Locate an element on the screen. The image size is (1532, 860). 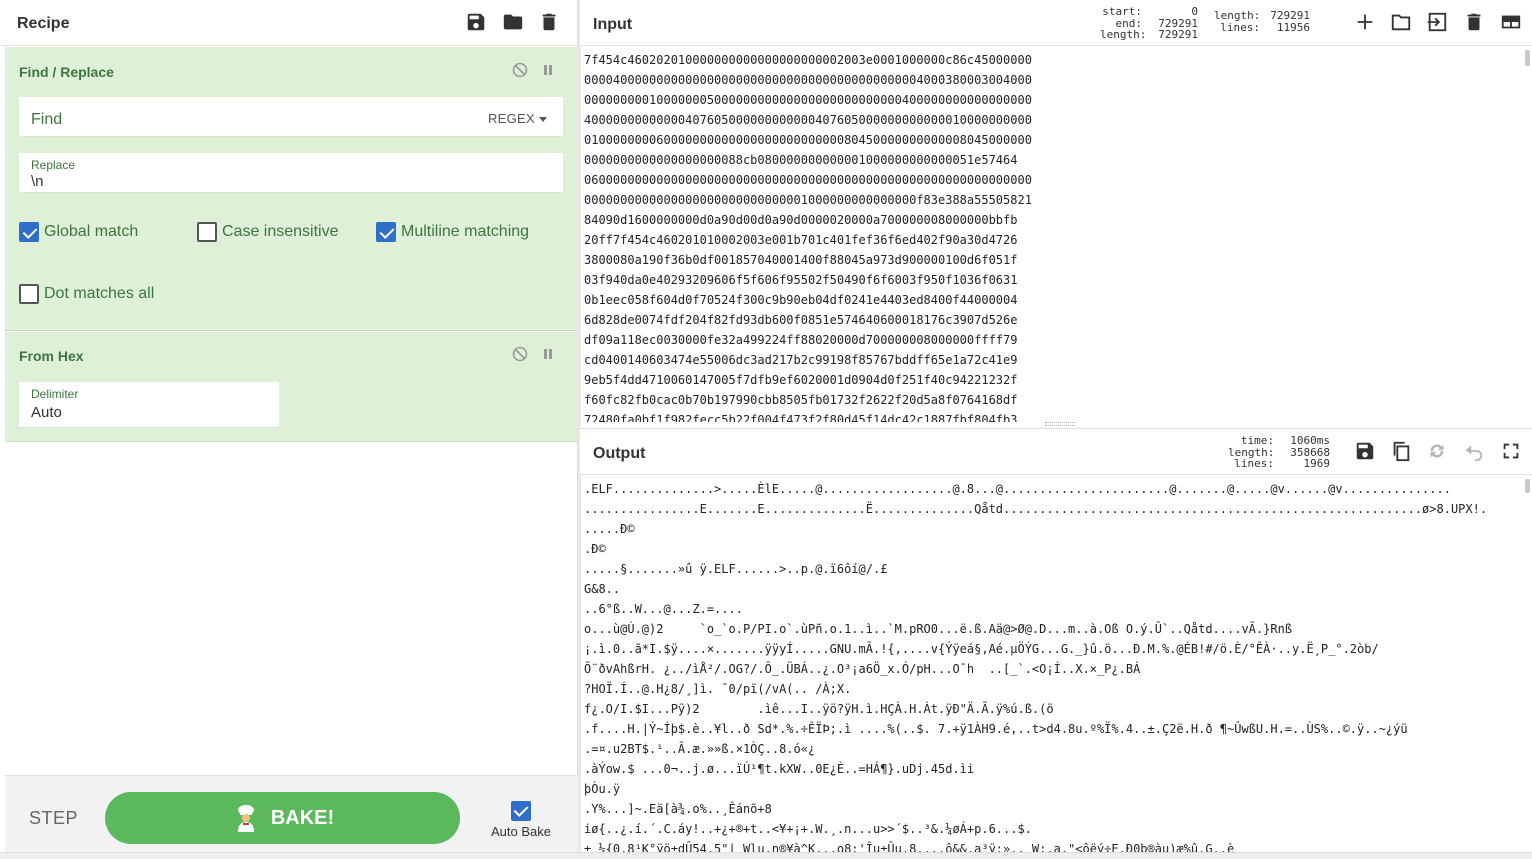
undo-icon is located at coordinates (1474, 451).